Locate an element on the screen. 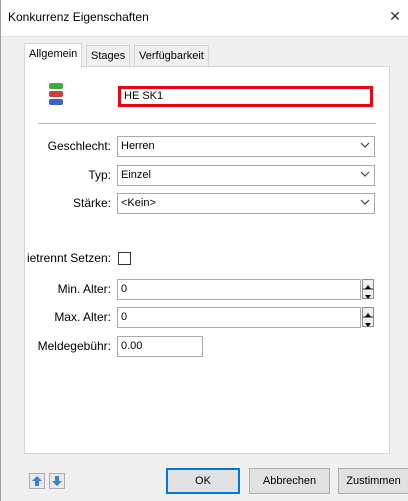 Image resolution: width=408 pixels, height=501 pixels. max-alter-spinner is located at coordinates (368, 317).